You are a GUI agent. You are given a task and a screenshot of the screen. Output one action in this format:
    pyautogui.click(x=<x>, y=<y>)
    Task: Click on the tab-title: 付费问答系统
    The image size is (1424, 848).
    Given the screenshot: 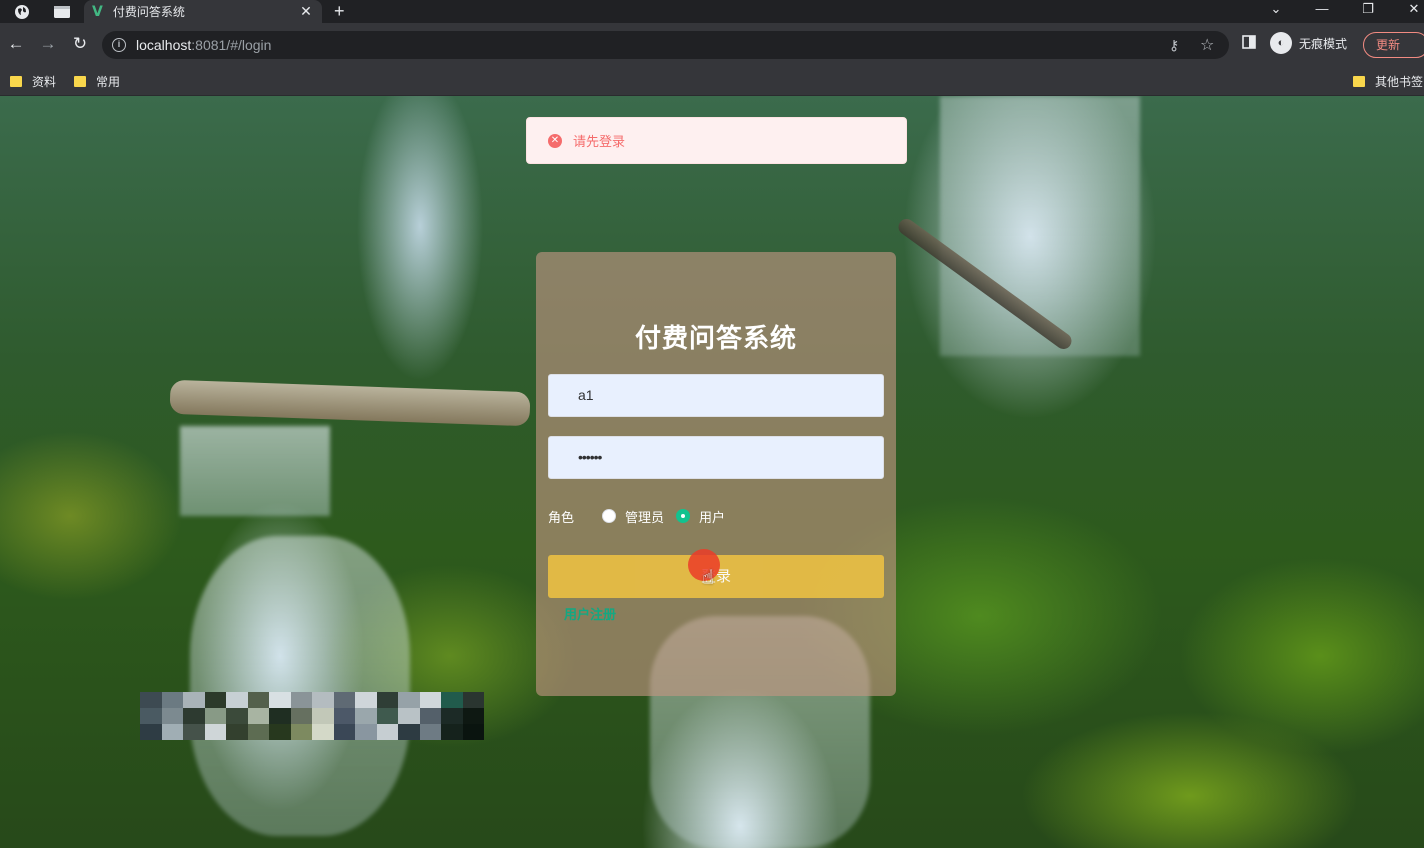 What is the action you would take?
    pyautogui.click(x=148, y=12)
    